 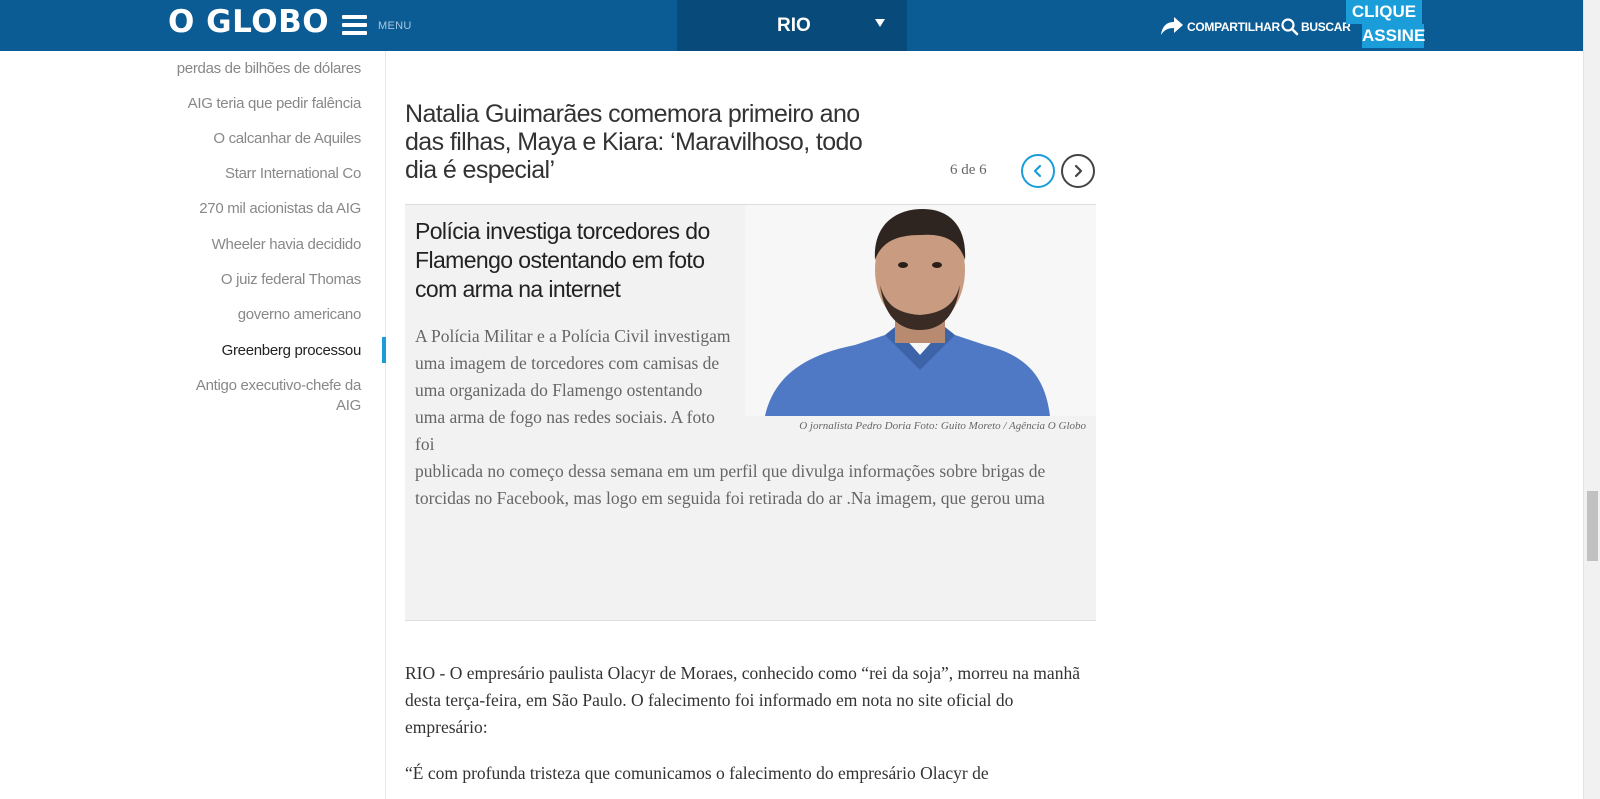 I want to click on sidebar-item: Antigo executivo-chefe da AIG, so click(x=271, y=396).